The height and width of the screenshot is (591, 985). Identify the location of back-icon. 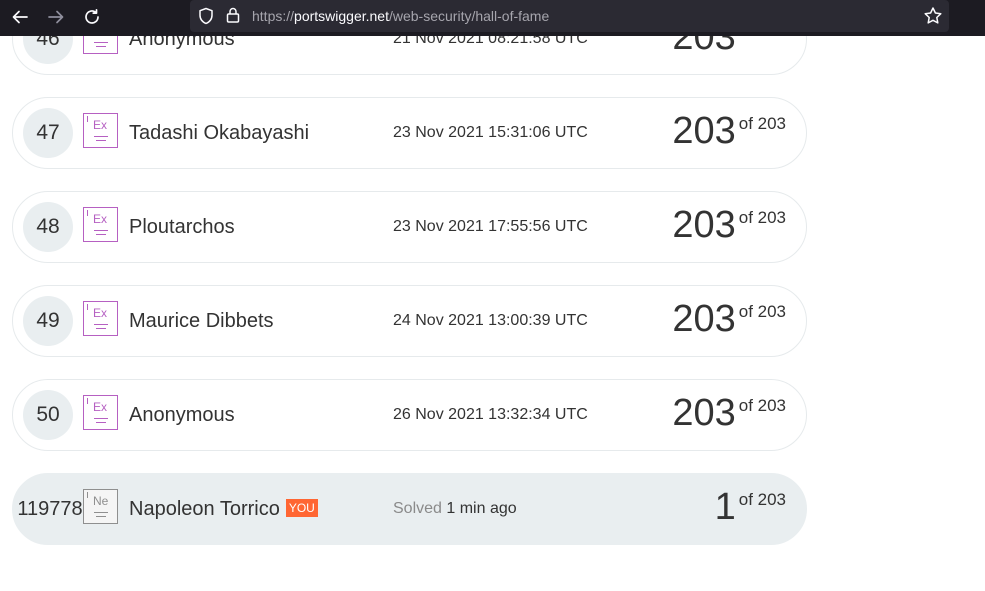
(20, 17).